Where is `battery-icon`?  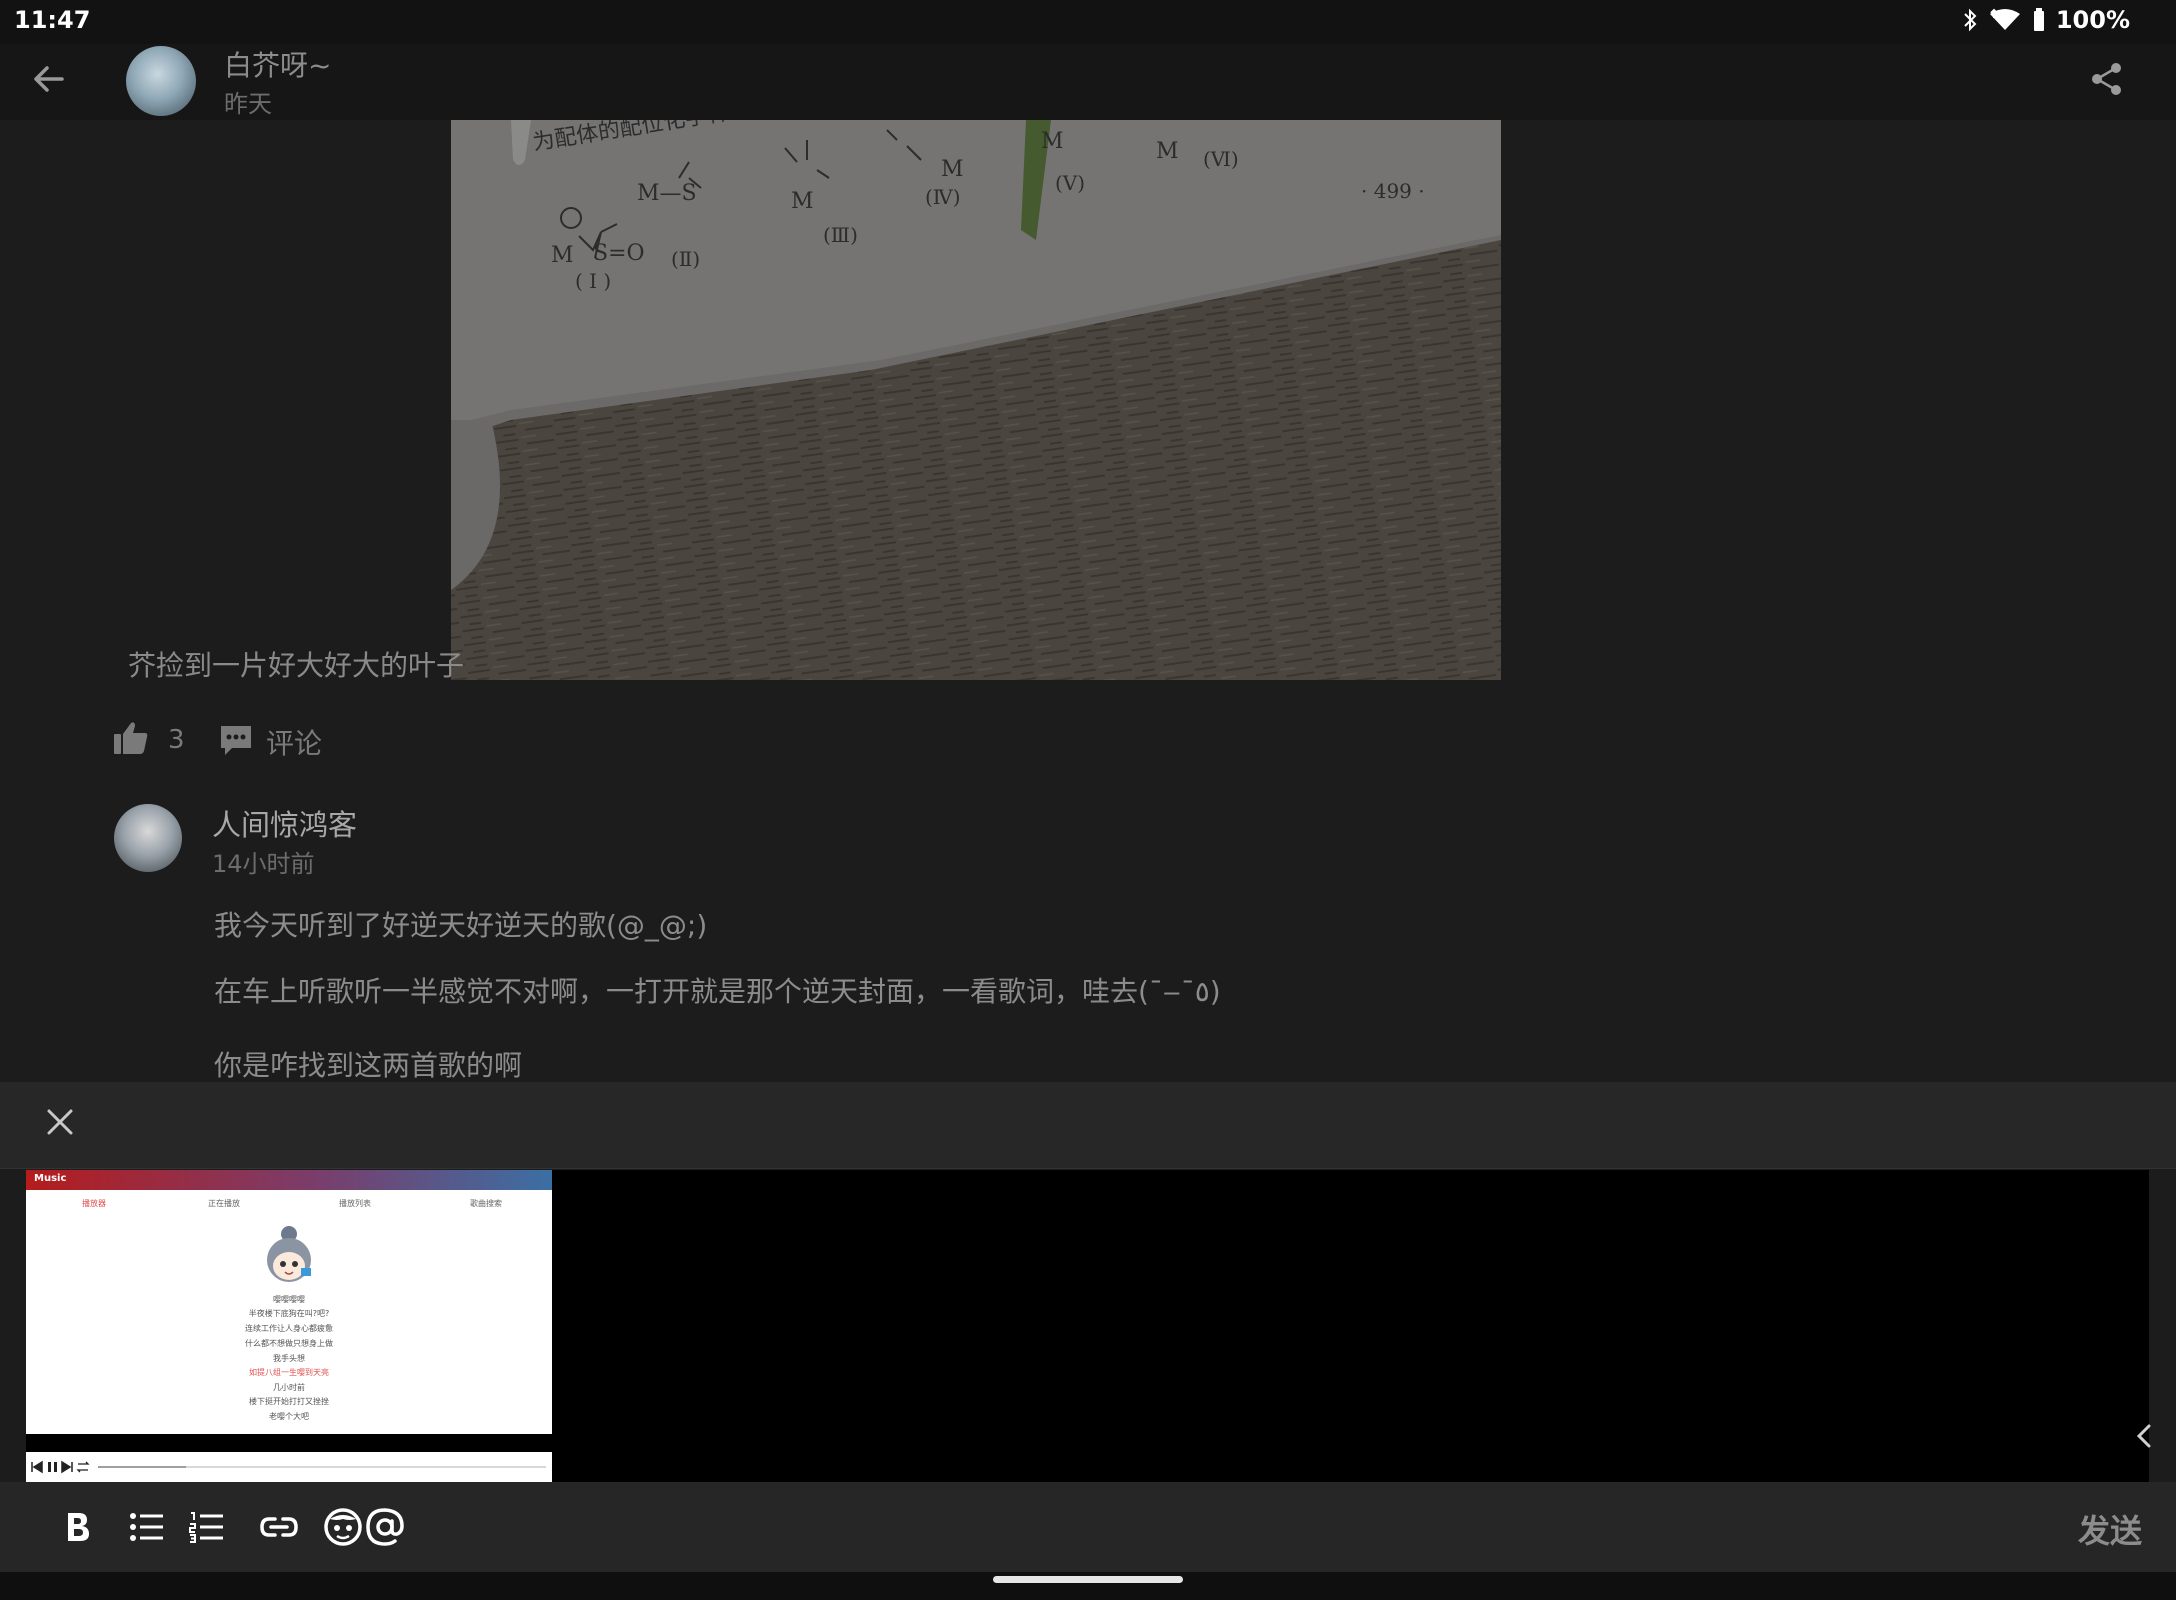
battery-icon is located at coordinates (2039, 20).